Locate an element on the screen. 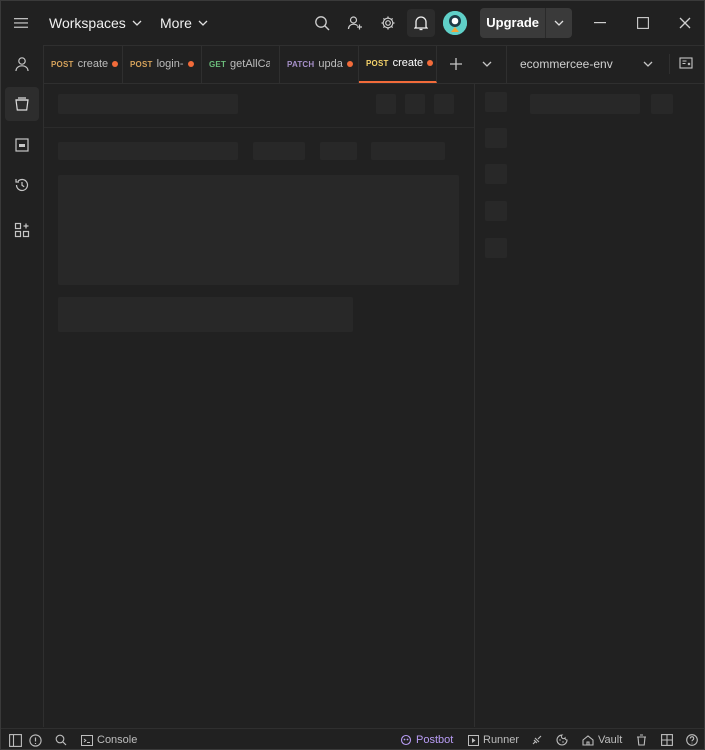 The image size is (705, 750). more-label: More is located at coordinates (176, 23).